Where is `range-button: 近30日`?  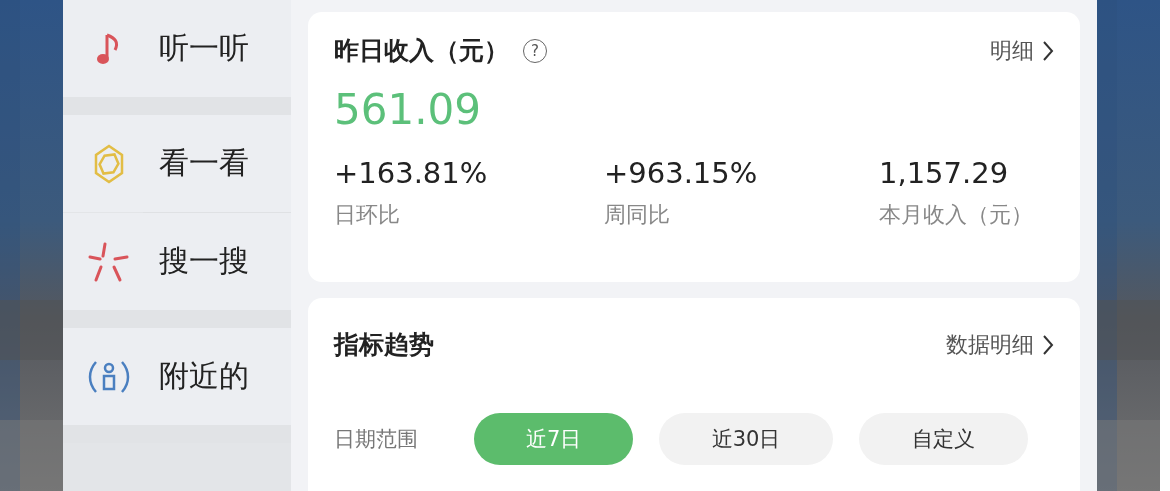
range-button: 近30日 is located at coordinates (746, 439).